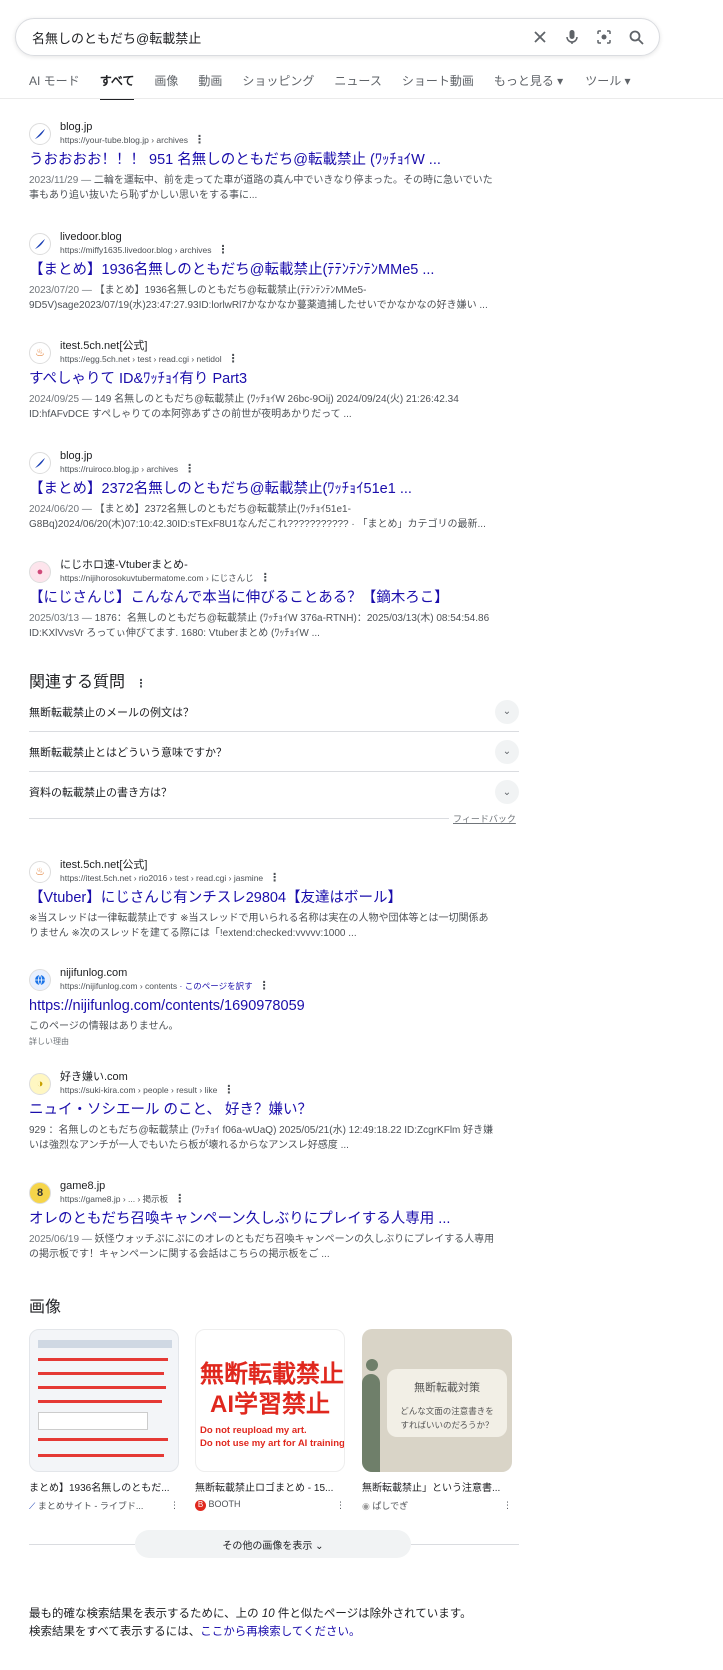 The height and width of the screenshot is (1670, 723). Describe the element at coordinates (54, 86) in the screenshot. I see `tab-ai-mode: AI モード` at that location.